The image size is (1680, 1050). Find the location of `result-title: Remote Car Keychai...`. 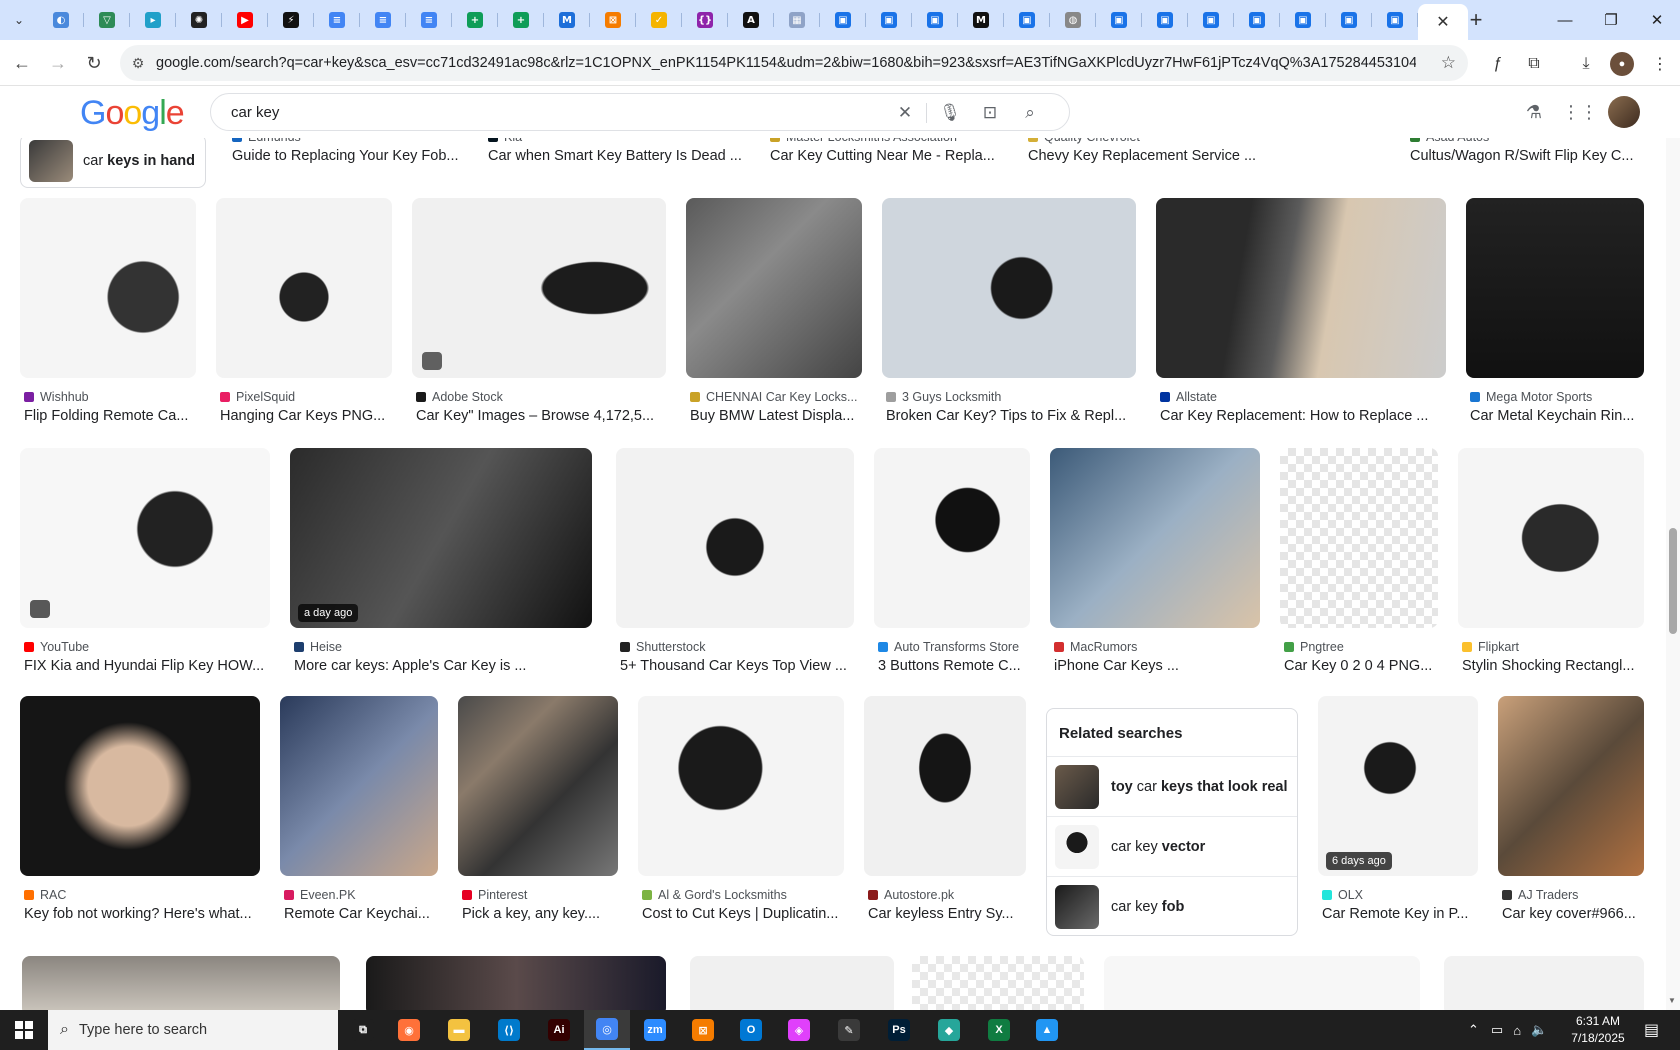

result-title: Remote Car Keychai... is located at coordinates (361, 914).